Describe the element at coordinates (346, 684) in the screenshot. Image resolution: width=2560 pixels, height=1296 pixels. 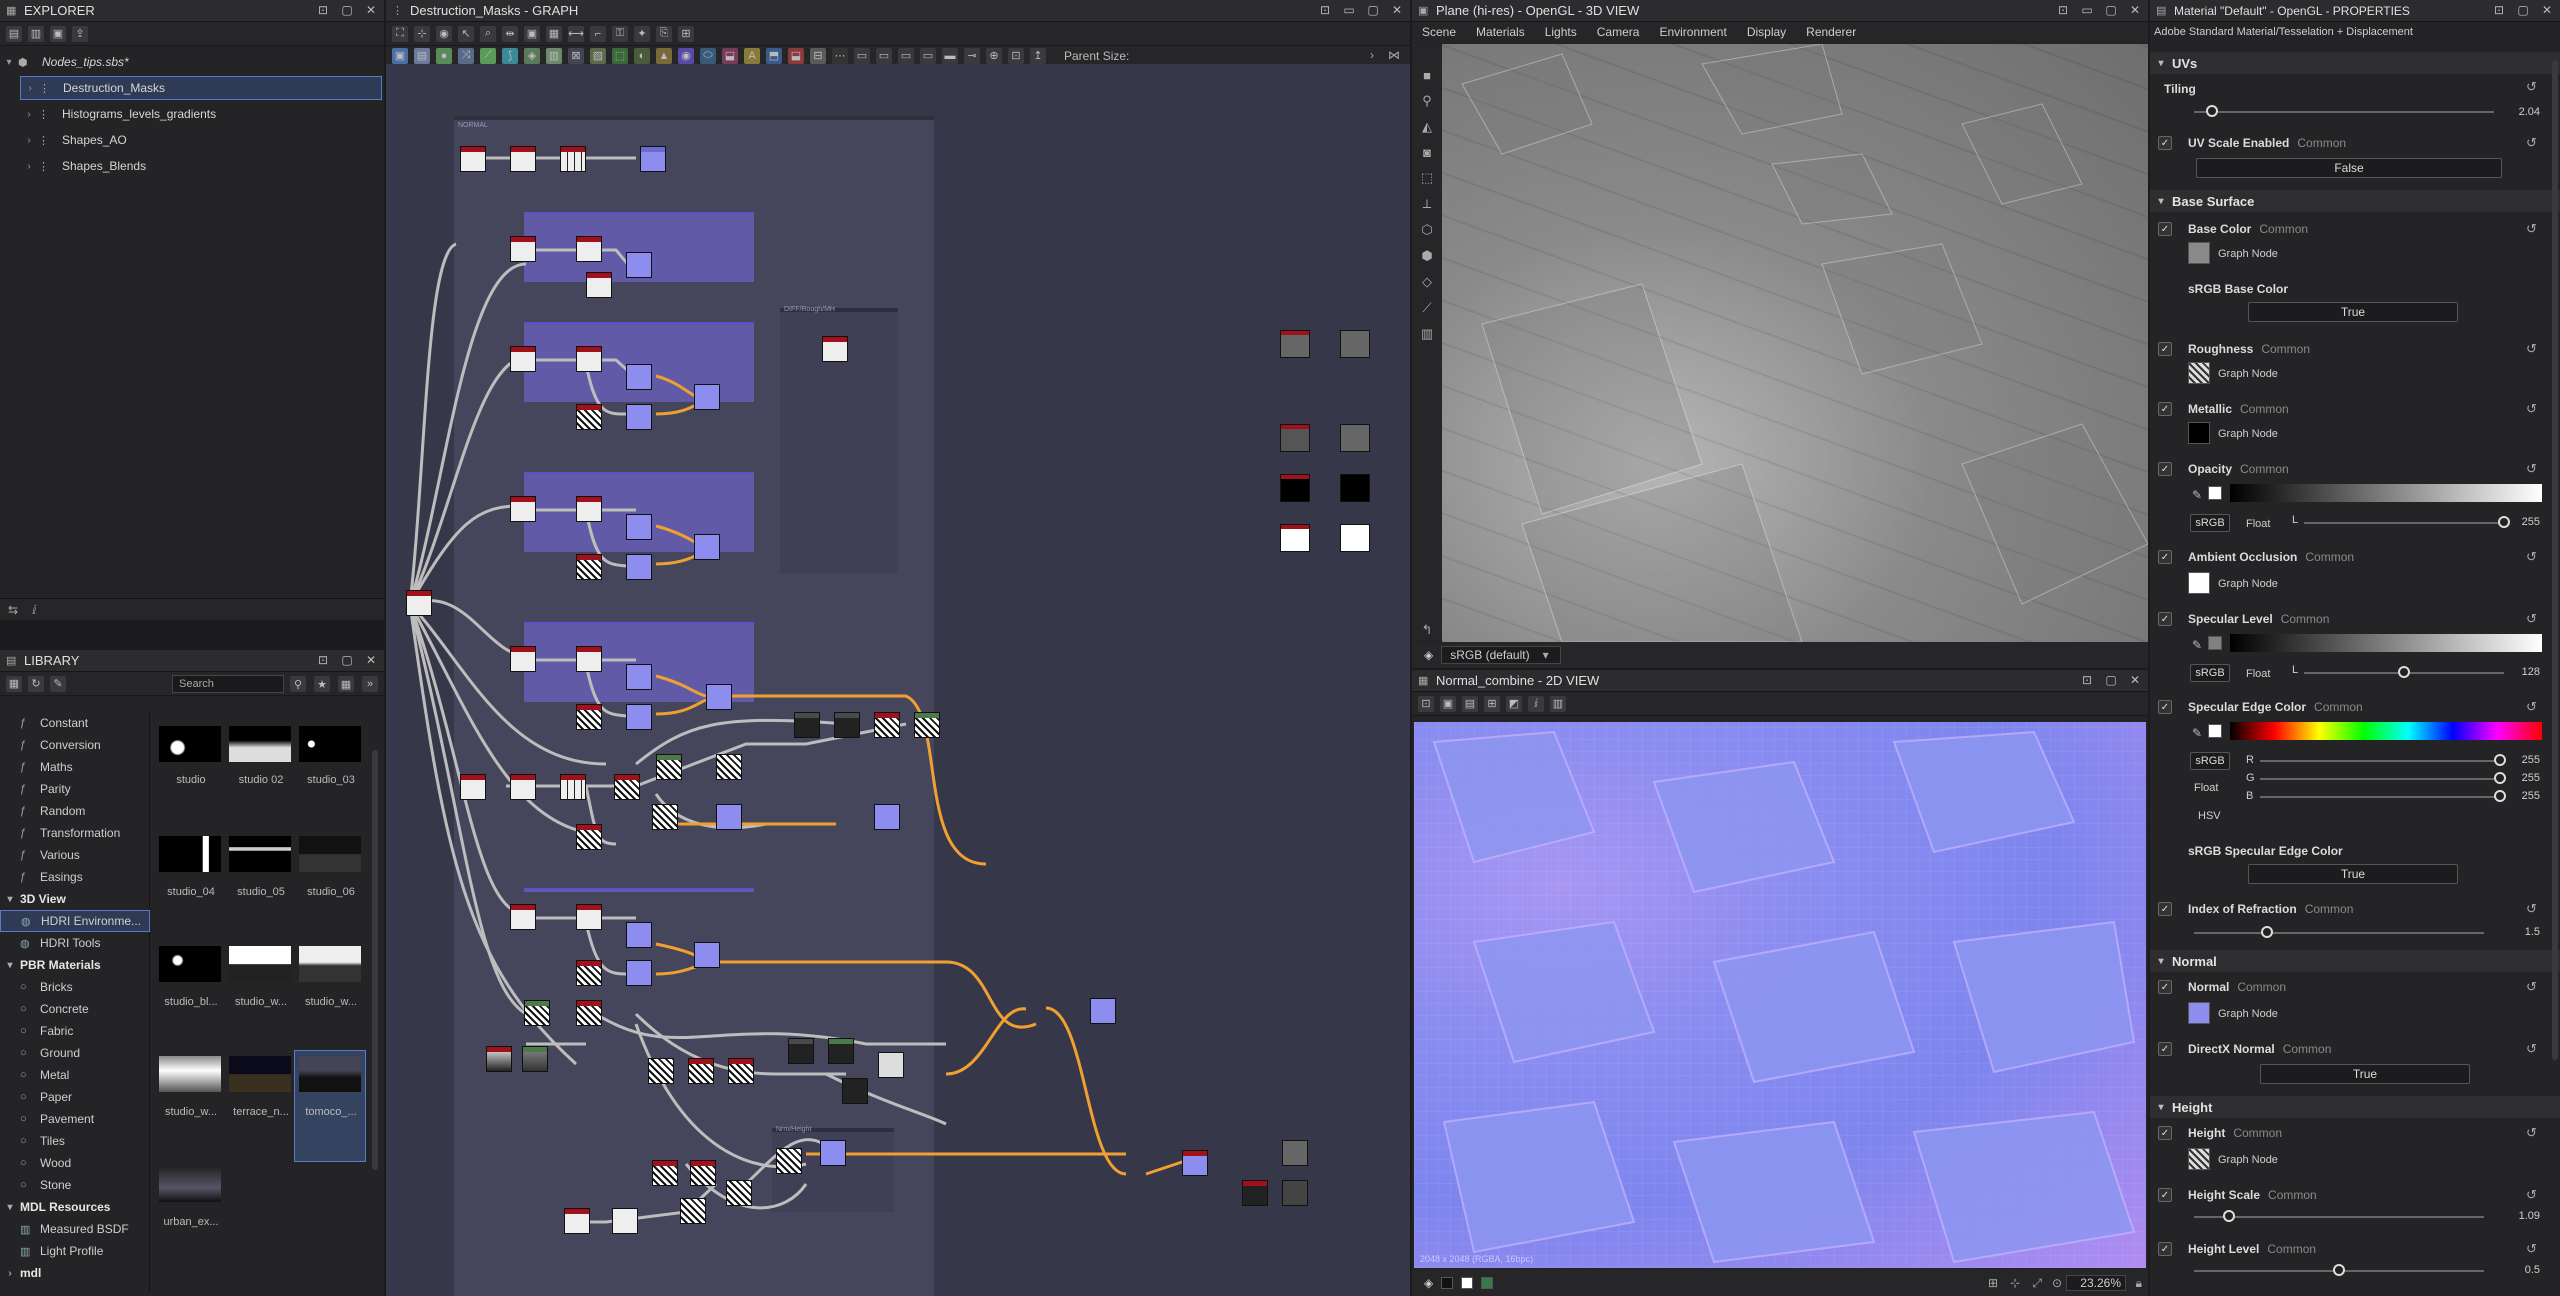
I see `grid-view-icon: ▦` at that location.